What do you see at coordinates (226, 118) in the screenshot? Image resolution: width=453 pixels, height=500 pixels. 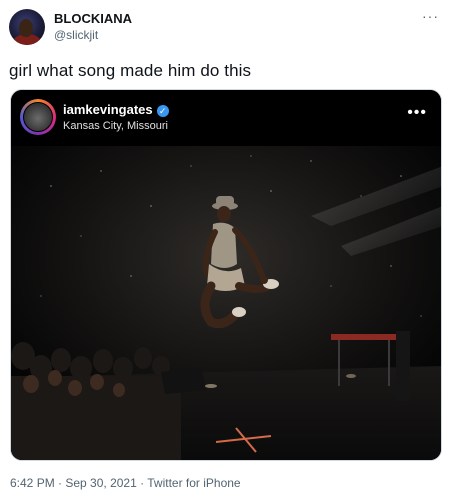 I see `embedded-post-header: iamkevingates ✓ Kansas City, Missouri •••` at bounding box center [226, 118].